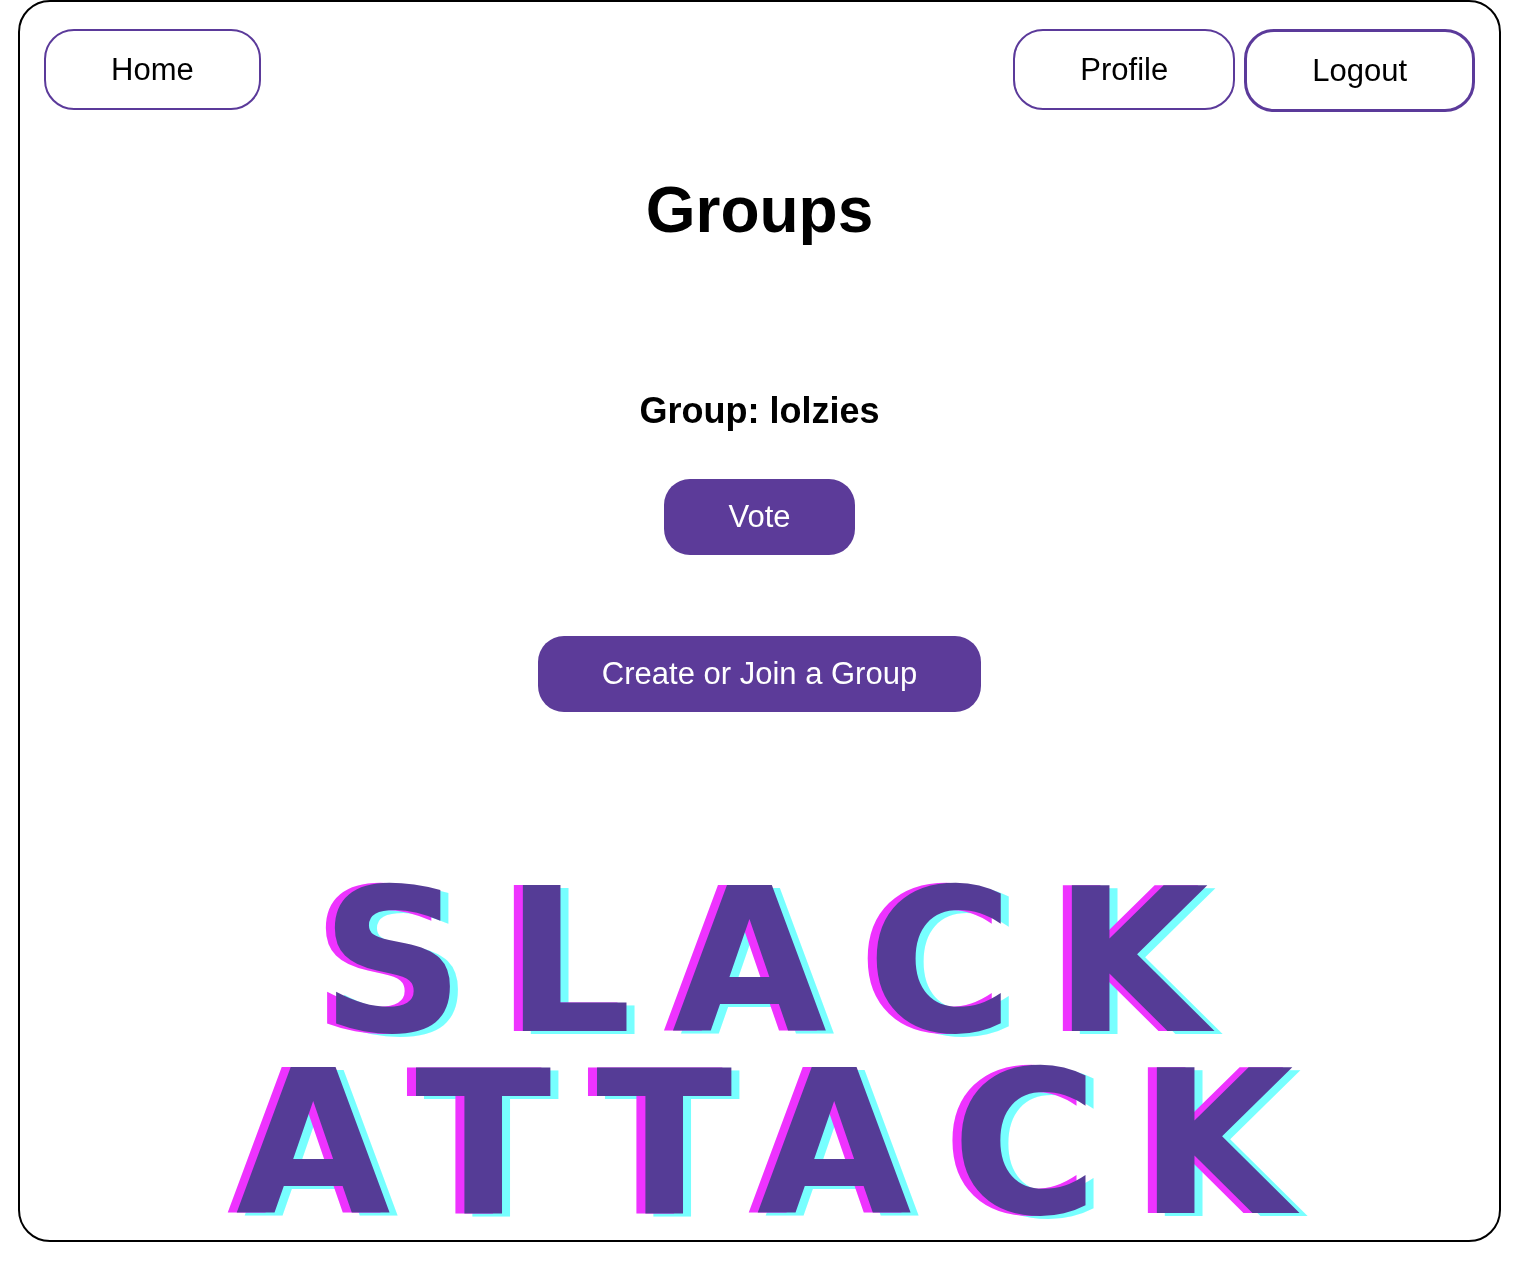  I want to click on nav-button: Profile, so click(1124, 69).